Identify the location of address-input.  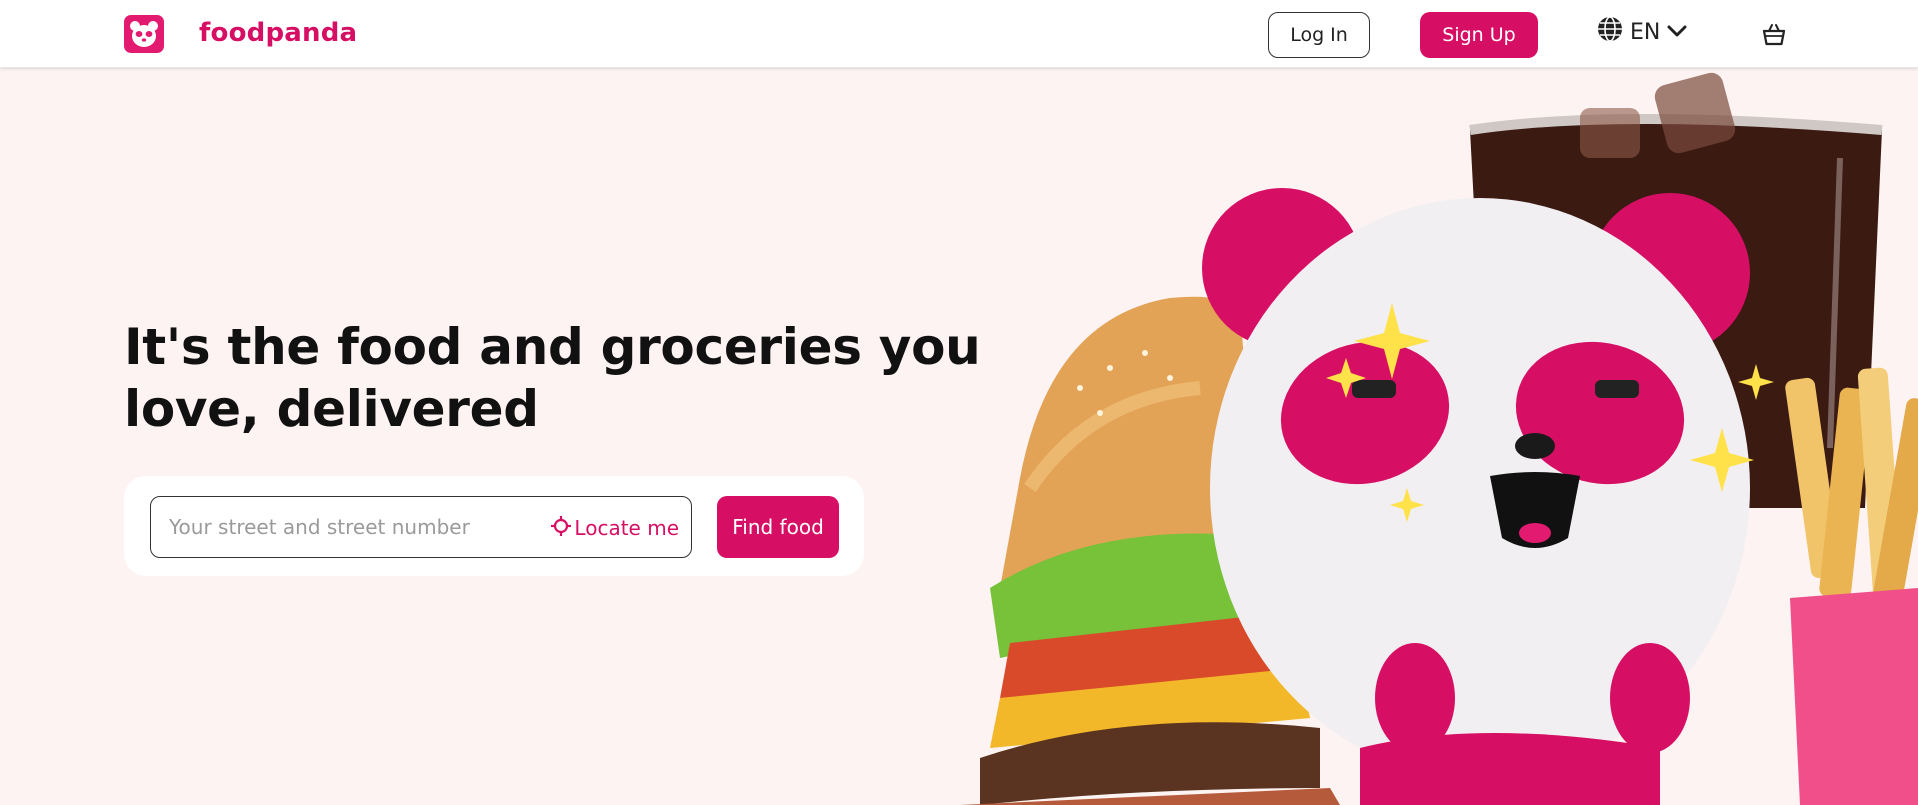
(349, 527).